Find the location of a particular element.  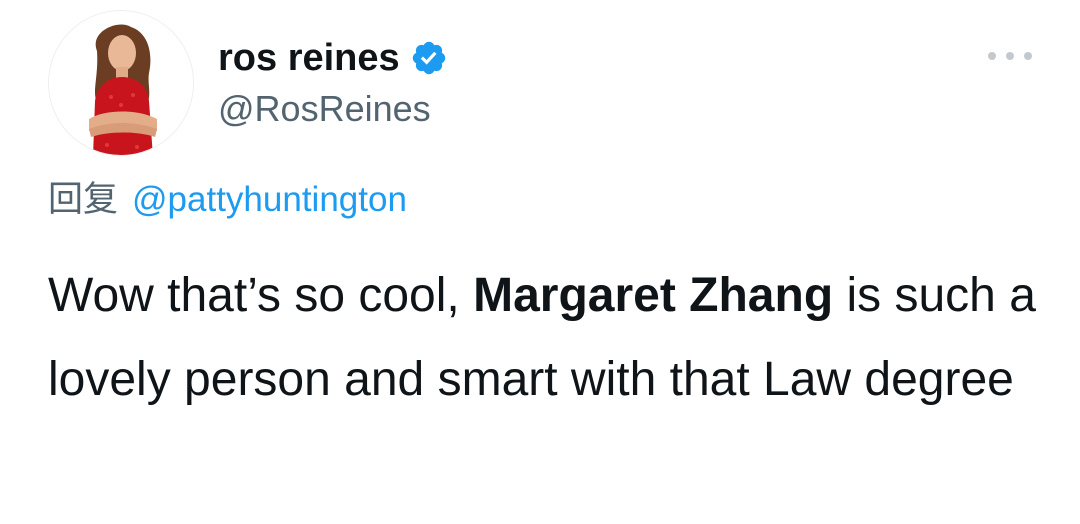

author-handle: @RosReines is located at coordinates (324, 109).